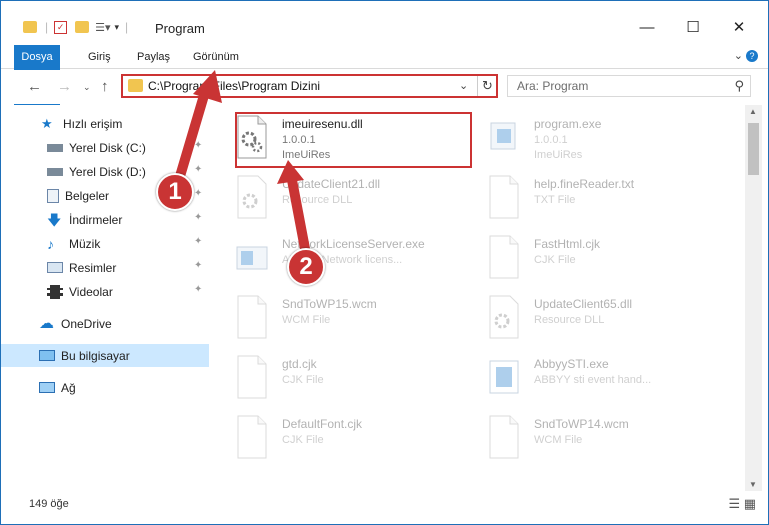 Image resolution: width=769 pixels, height=525 pixels. I want to click on star-icon: ★, so click(47, 123).